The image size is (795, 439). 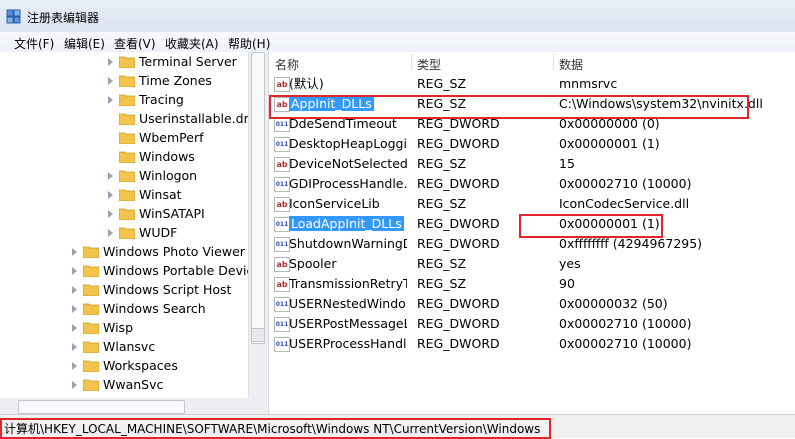 I want to click on tree-hscroll-thumb, so click(x=101, y=407).